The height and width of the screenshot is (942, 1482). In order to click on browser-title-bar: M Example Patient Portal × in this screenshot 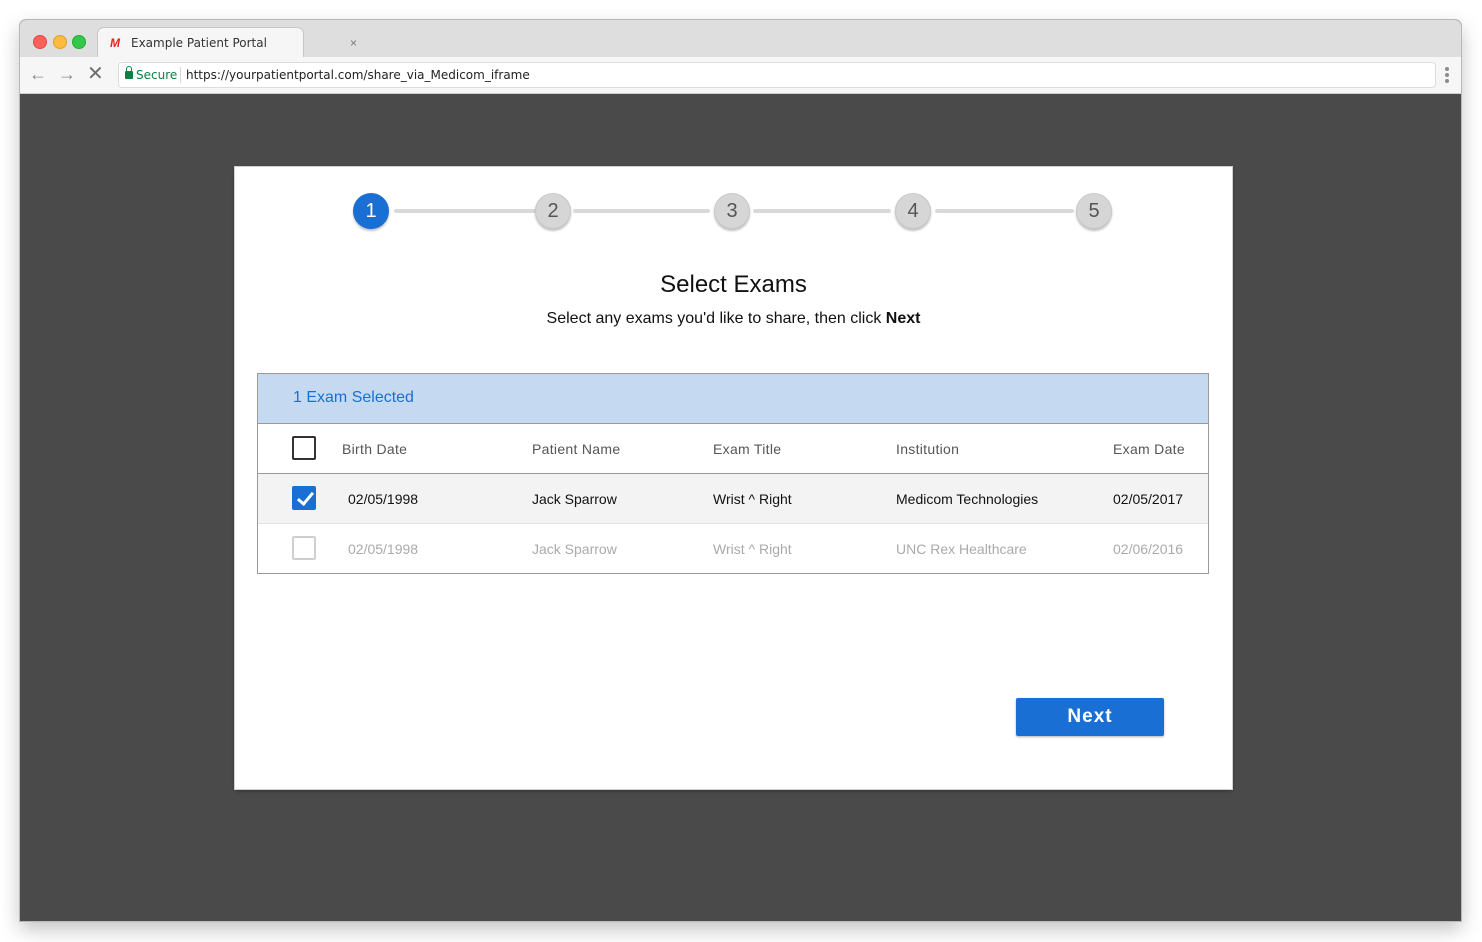, I will do `click(740, 39)`.